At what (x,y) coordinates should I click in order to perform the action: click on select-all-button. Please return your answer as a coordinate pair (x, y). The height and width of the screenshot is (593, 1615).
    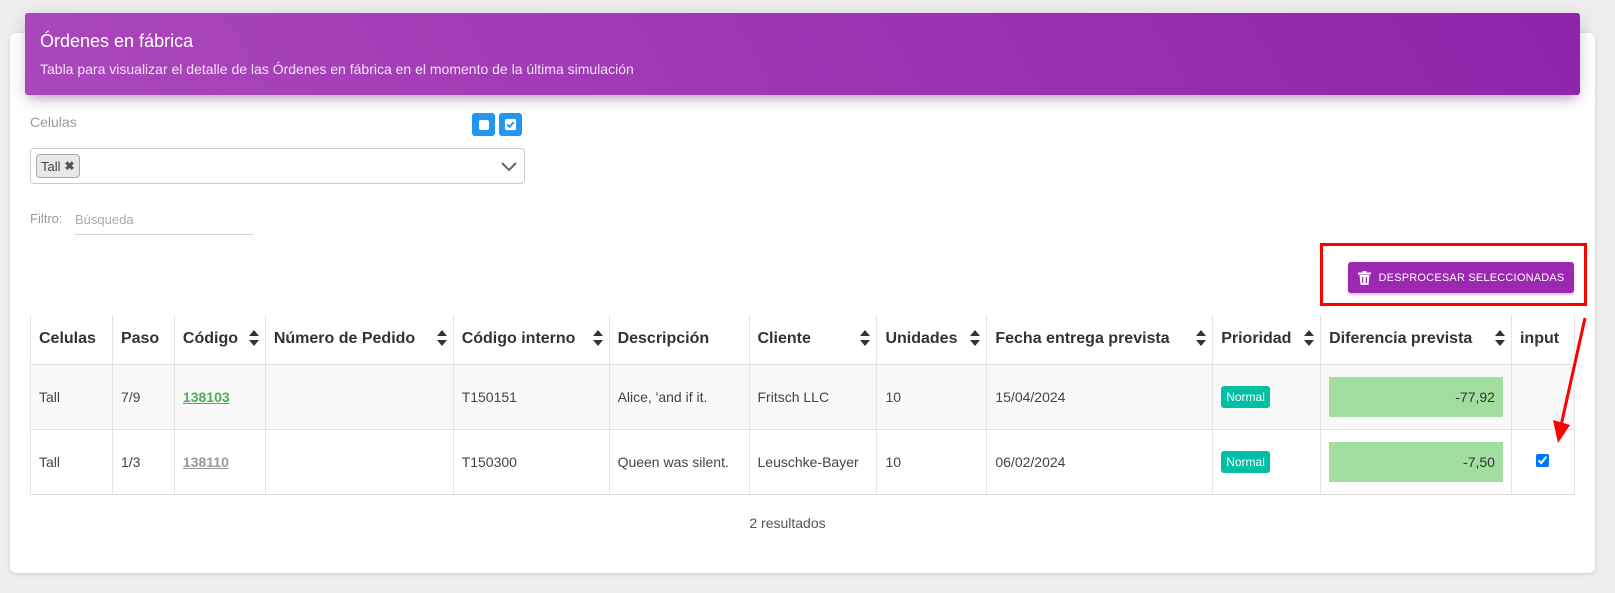
    Looking at the image, I should click on (510, 124).